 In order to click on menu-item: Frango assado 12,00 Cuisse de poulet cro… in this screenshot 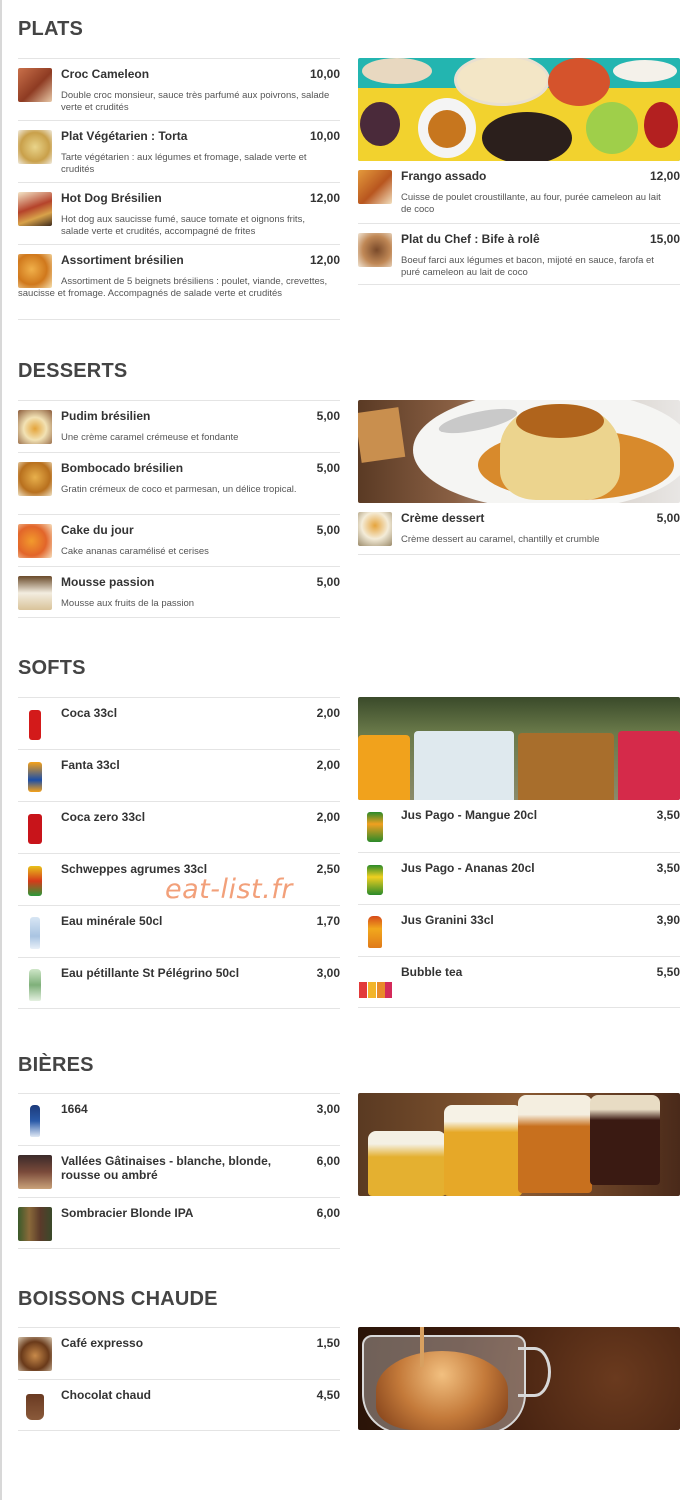, I will do `click(519, 192)`.